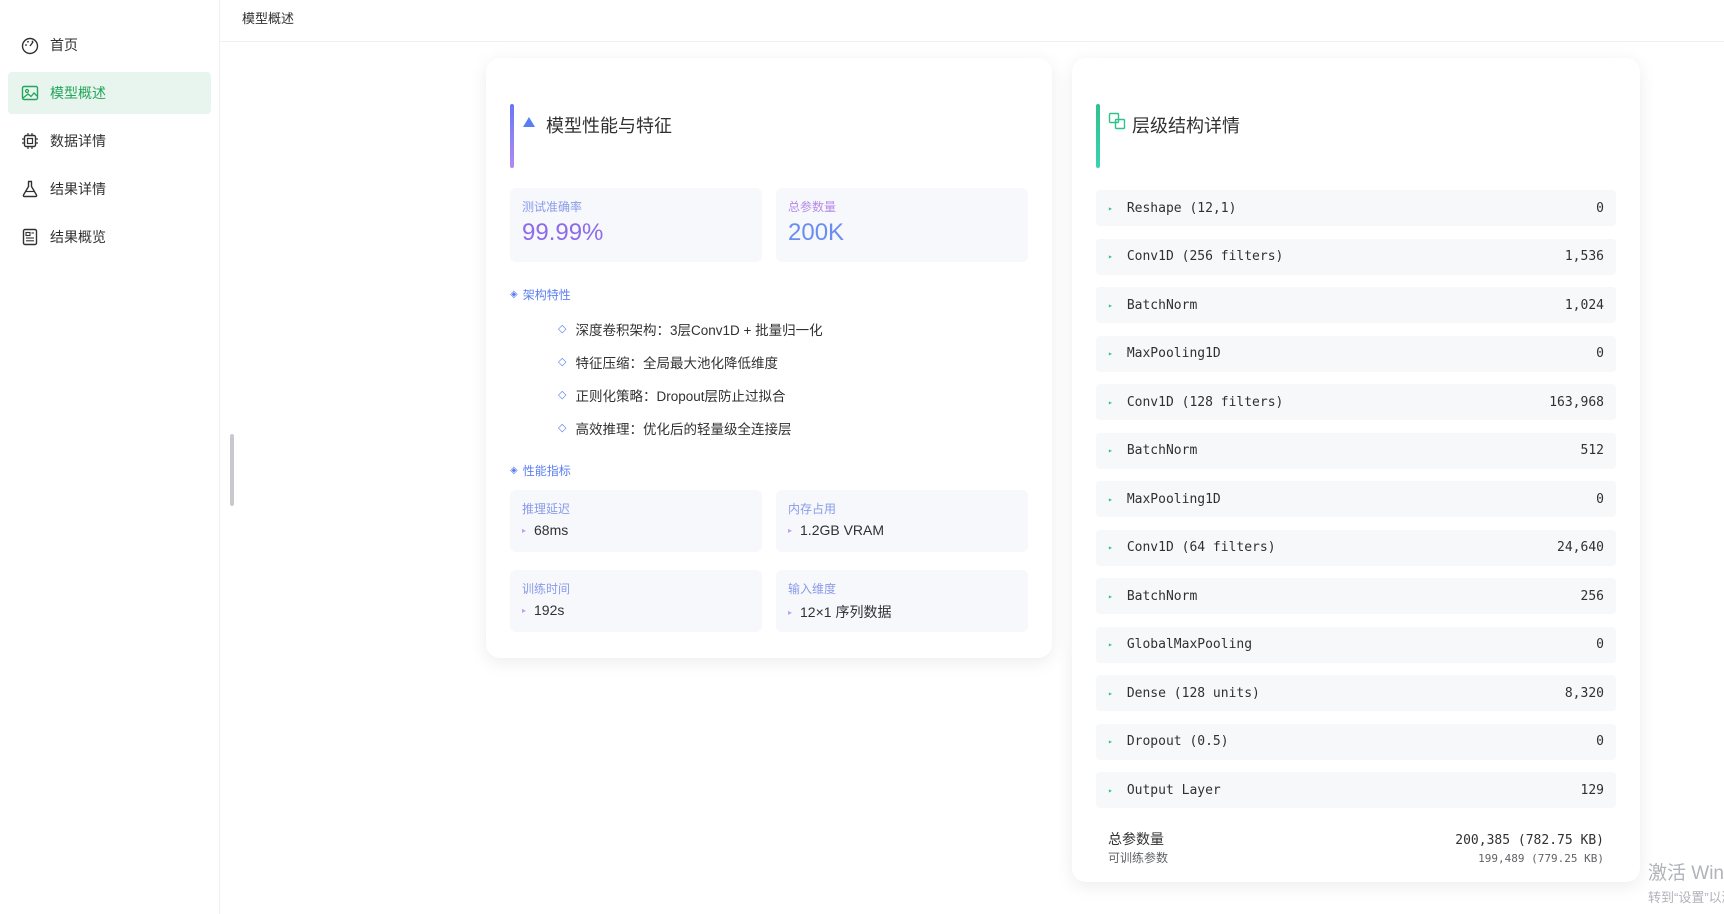 The height and width of the screenshot is (914, 1724). I want to click on layer-name: Reshape (12,1), so click(1181, 208).